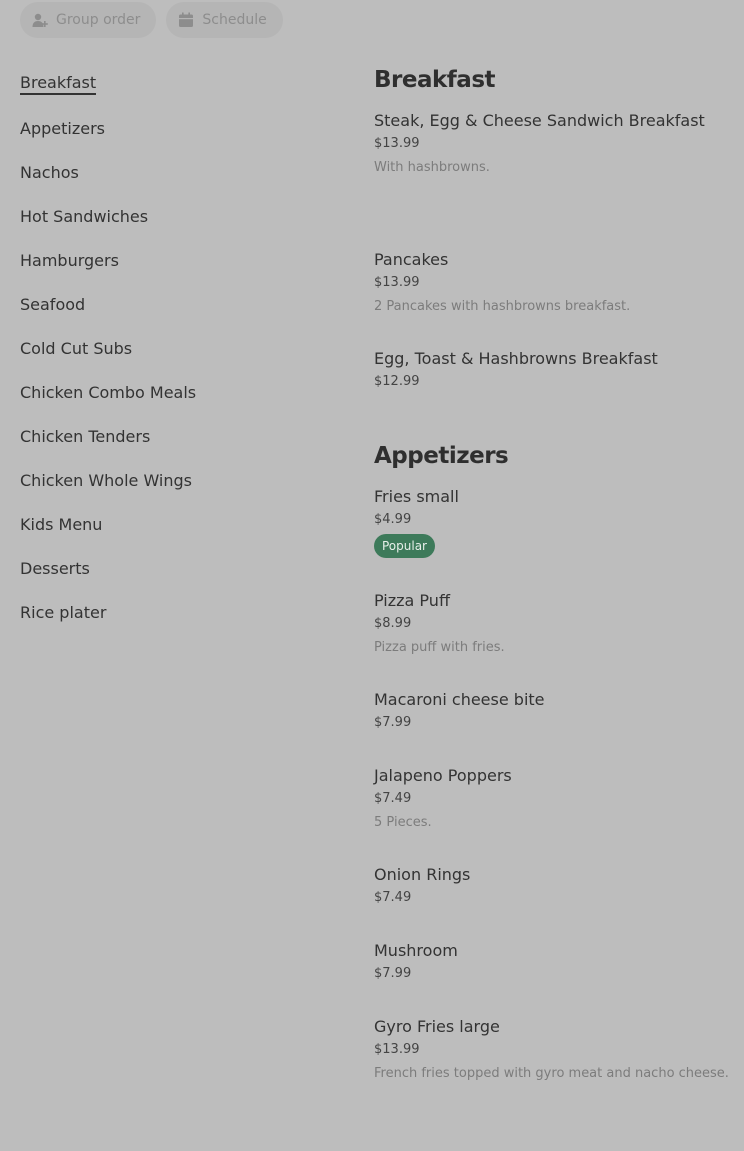 The width and height of the screenshot is (744, 1151). I want to click on item-name: Macaroni cheese bite, so click(459, 699).